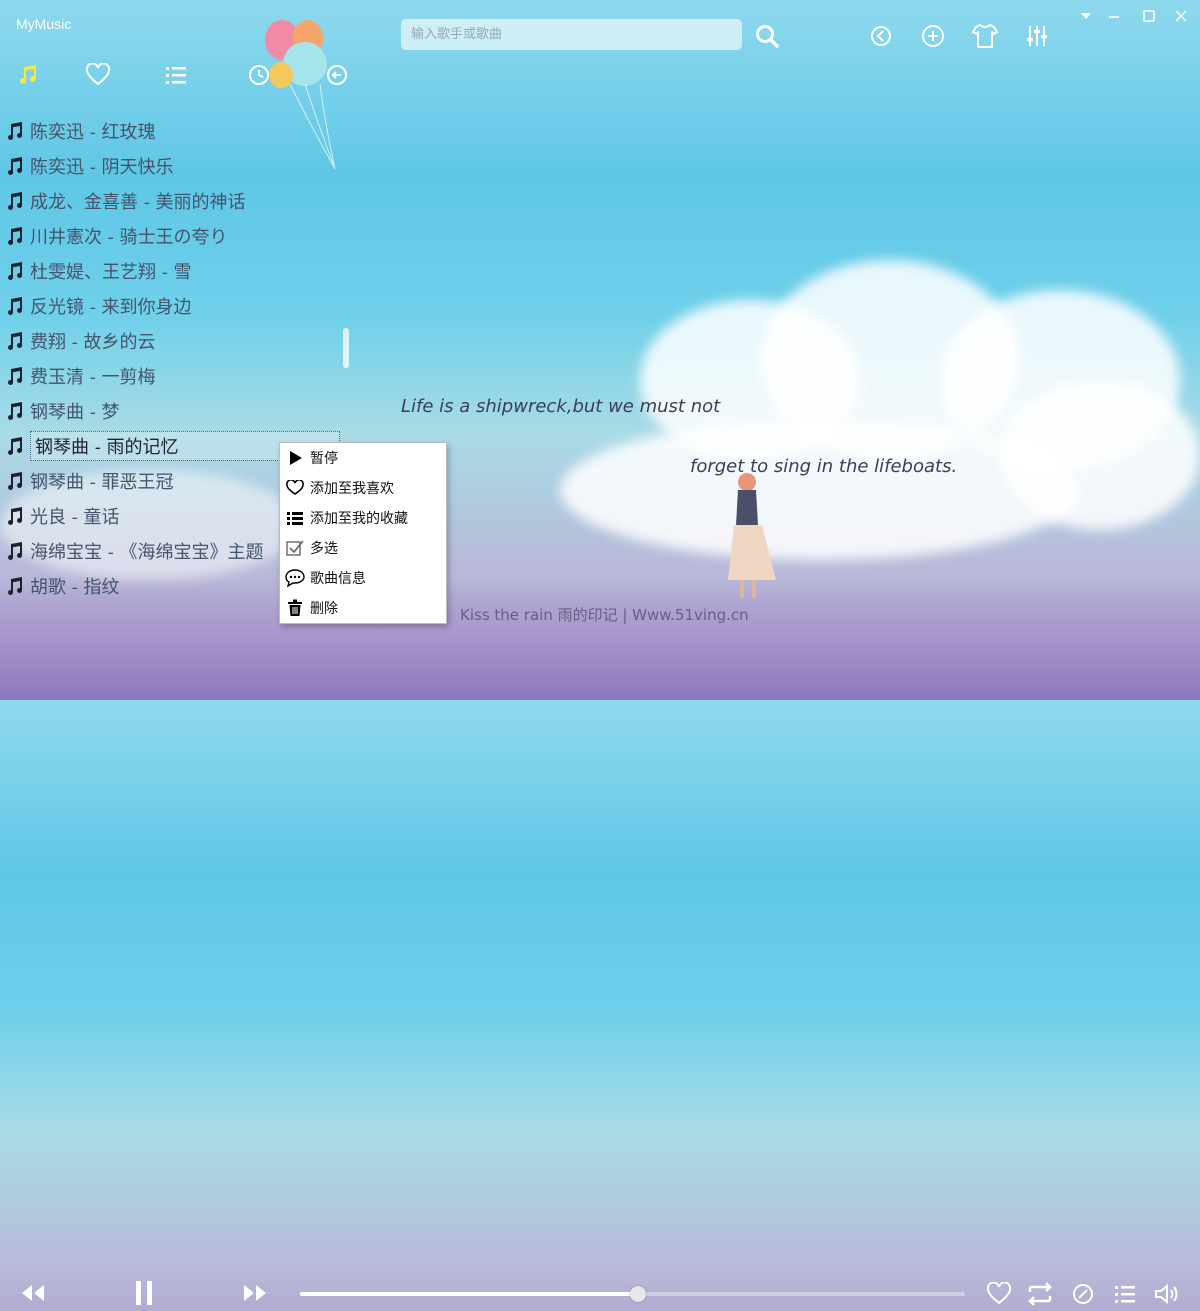 The image size is (1200, 1311). What do you see at coordinates (824, 466) in the screenshot?
I see `quote-line-2: forget to sing in the lifeboats.` at bounding box center [824, 466].